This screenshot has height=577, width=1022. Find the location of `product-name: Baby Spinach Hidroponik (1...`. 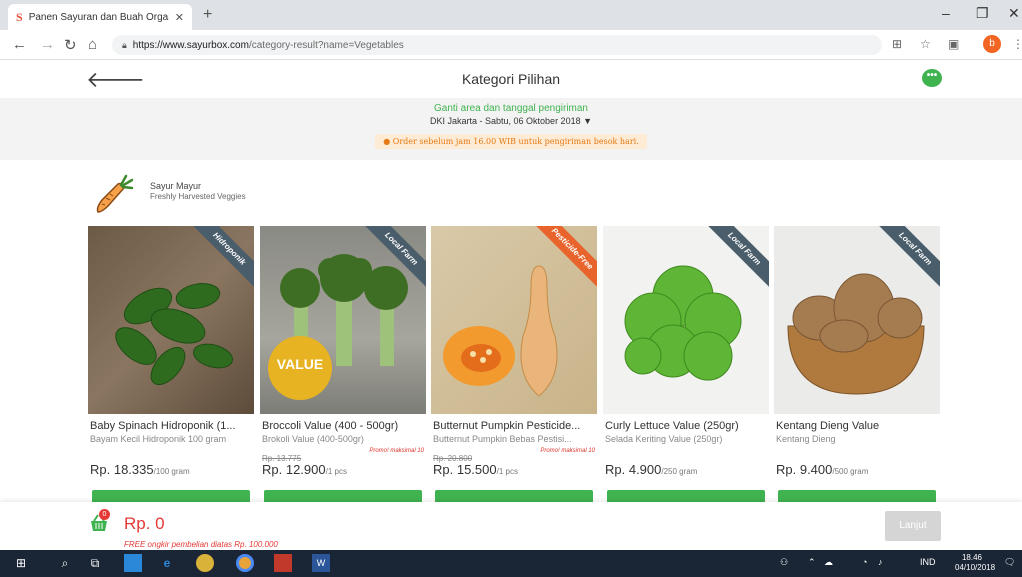

product-name: Baby Spinach Hidroponik (1... is located at coordinates (171, 426).